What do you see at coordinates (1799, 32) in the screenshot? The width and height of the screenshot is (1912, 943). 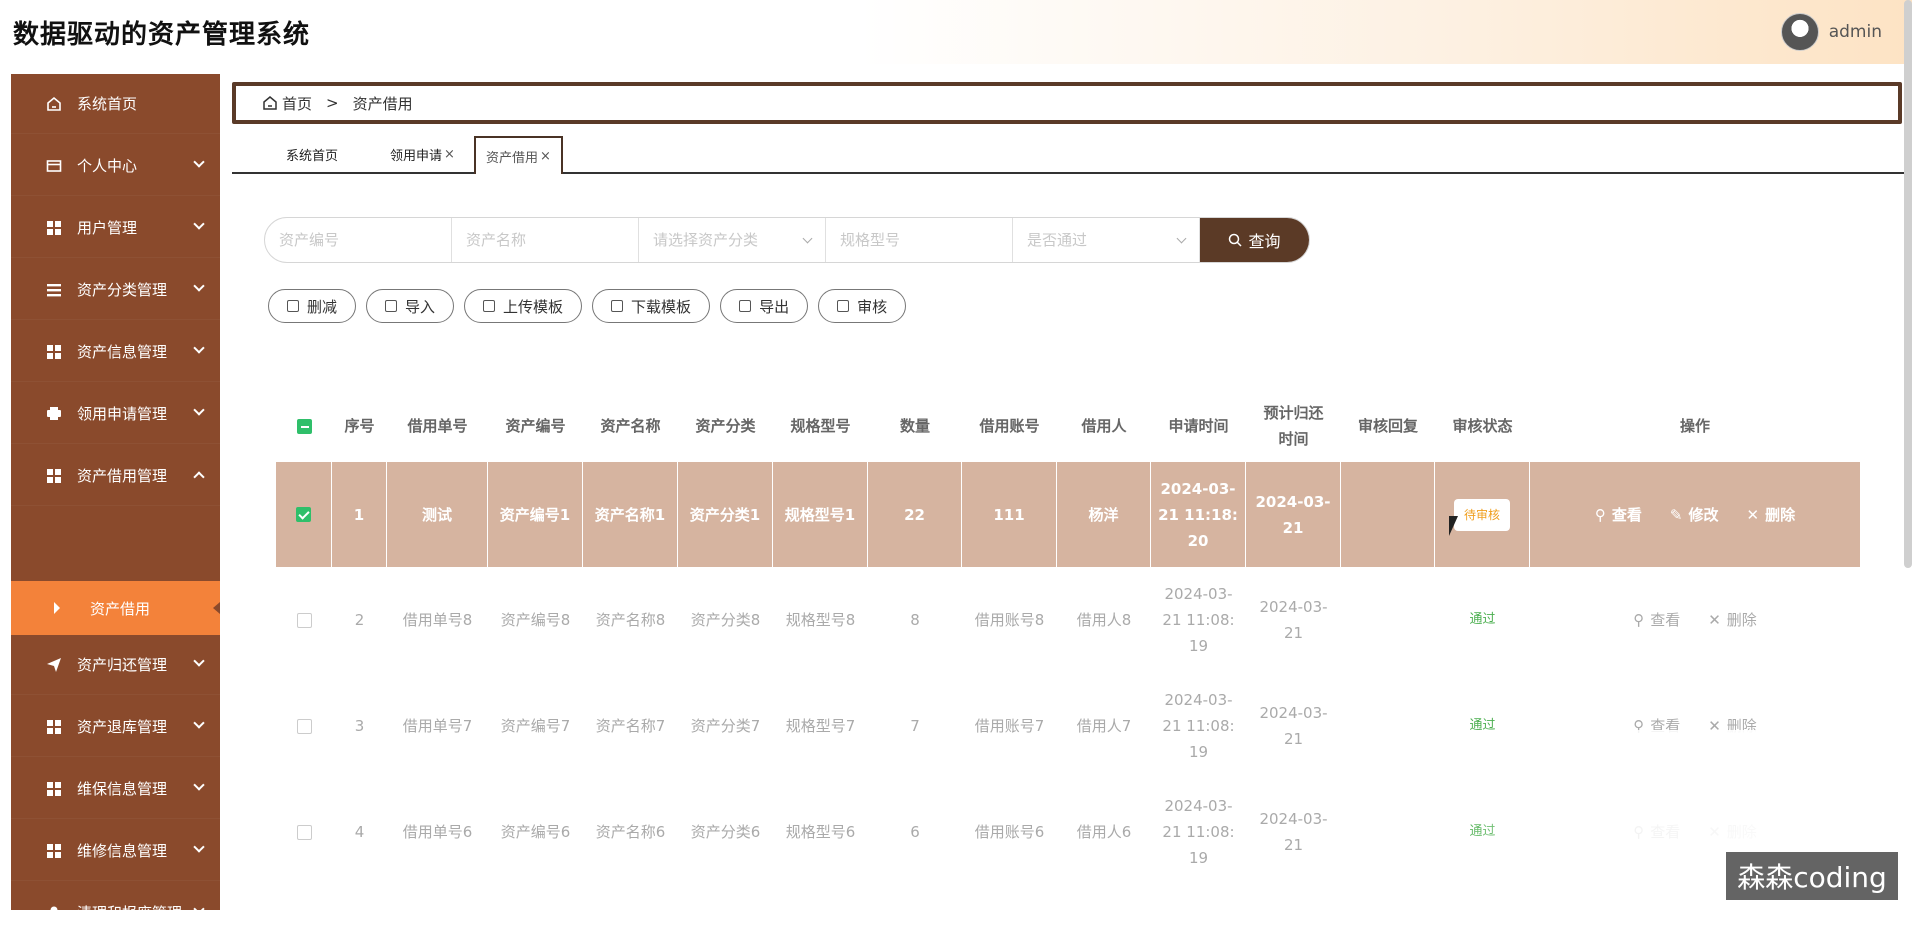 I see `avatar` at bounding box center [1799, 32].